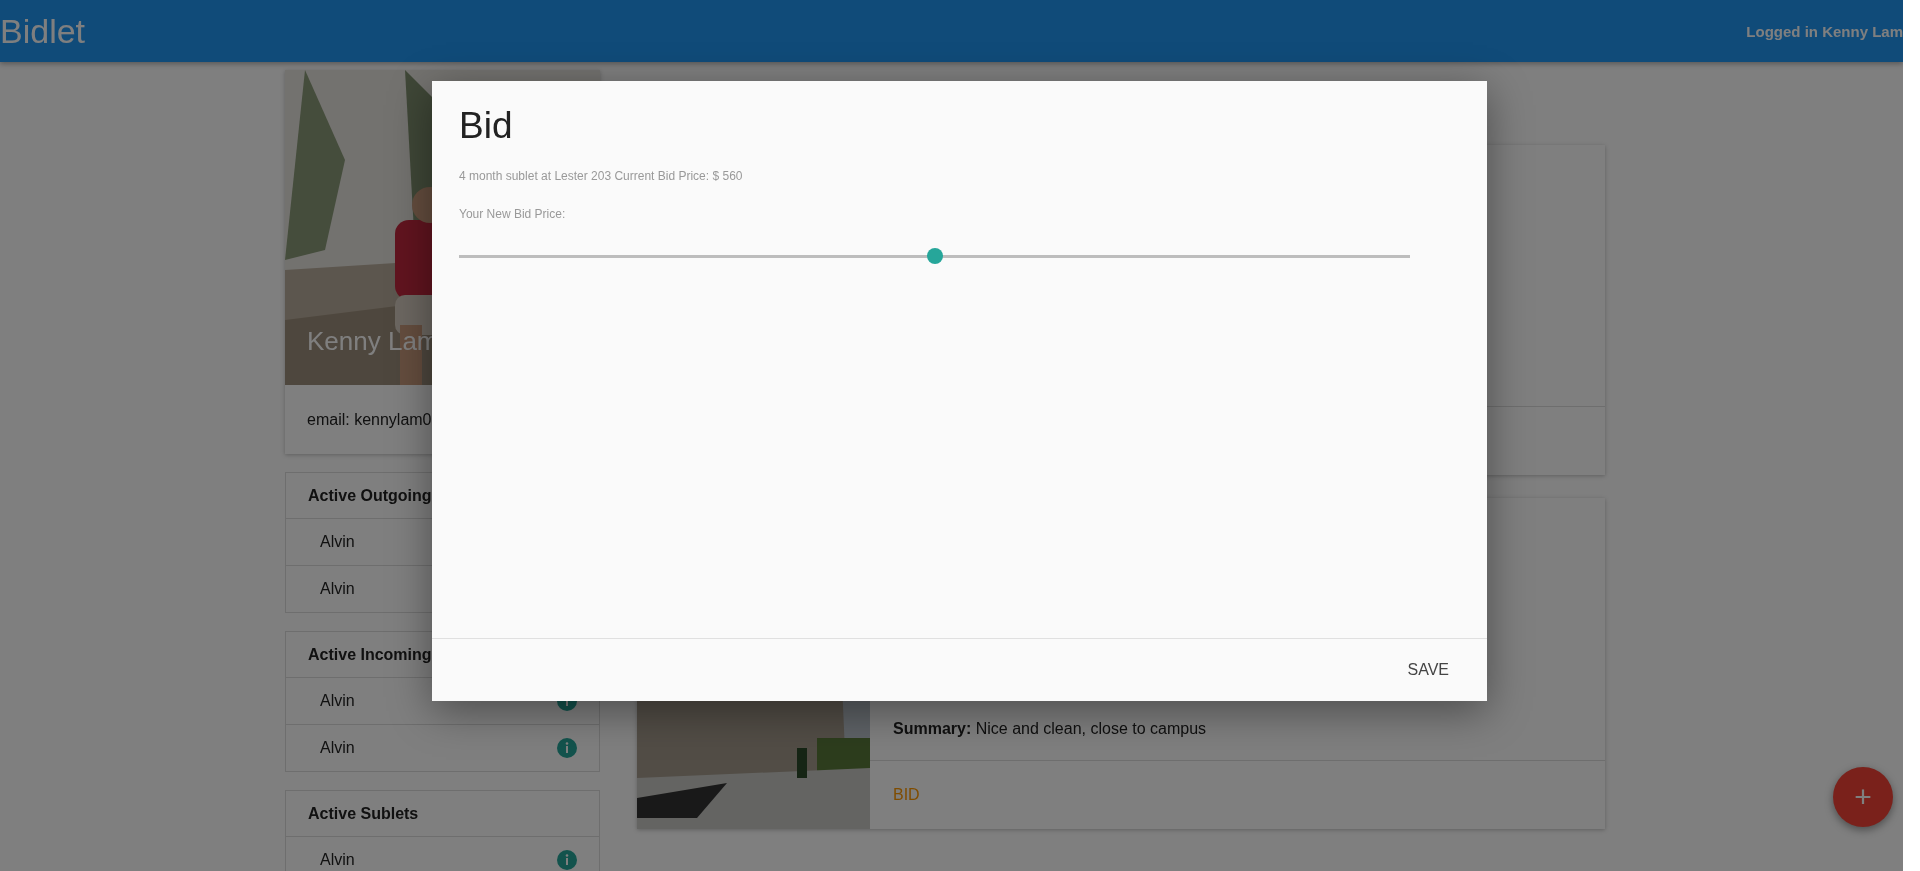 The height and width of the screenshot is (871, 1920). I want to click on save-button: SAVE, so click(1428, 670).